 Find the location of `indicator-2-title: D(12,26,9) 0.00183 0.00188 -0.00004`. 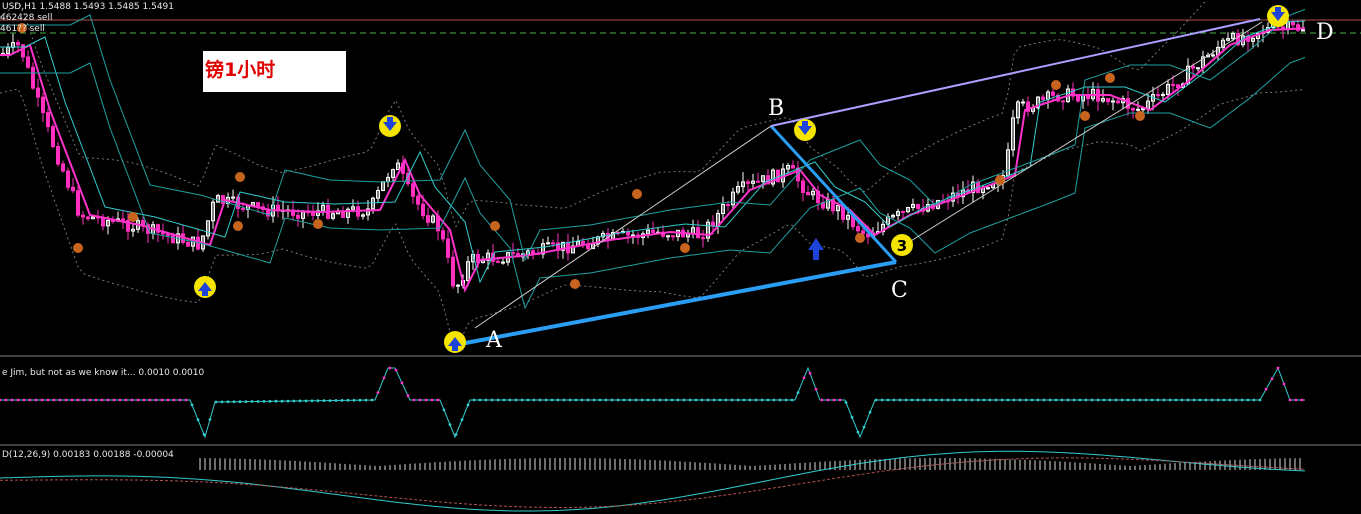

indicator-2-title: D(12,26,9) 0.00183 0.00188 -0.00004 is located at coordinates (88, 455).